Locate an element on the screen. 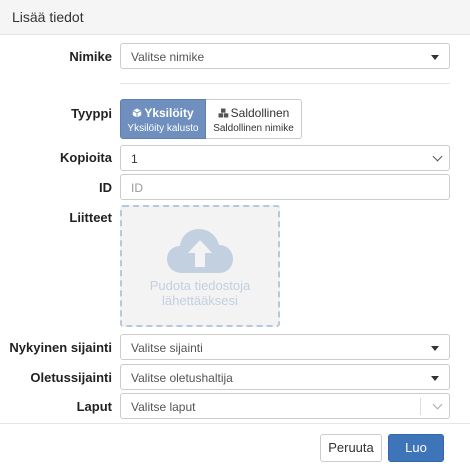 Image resolution: width=470 pixels, height=475 pixels. form-divider is located at coordinates (285, 83).